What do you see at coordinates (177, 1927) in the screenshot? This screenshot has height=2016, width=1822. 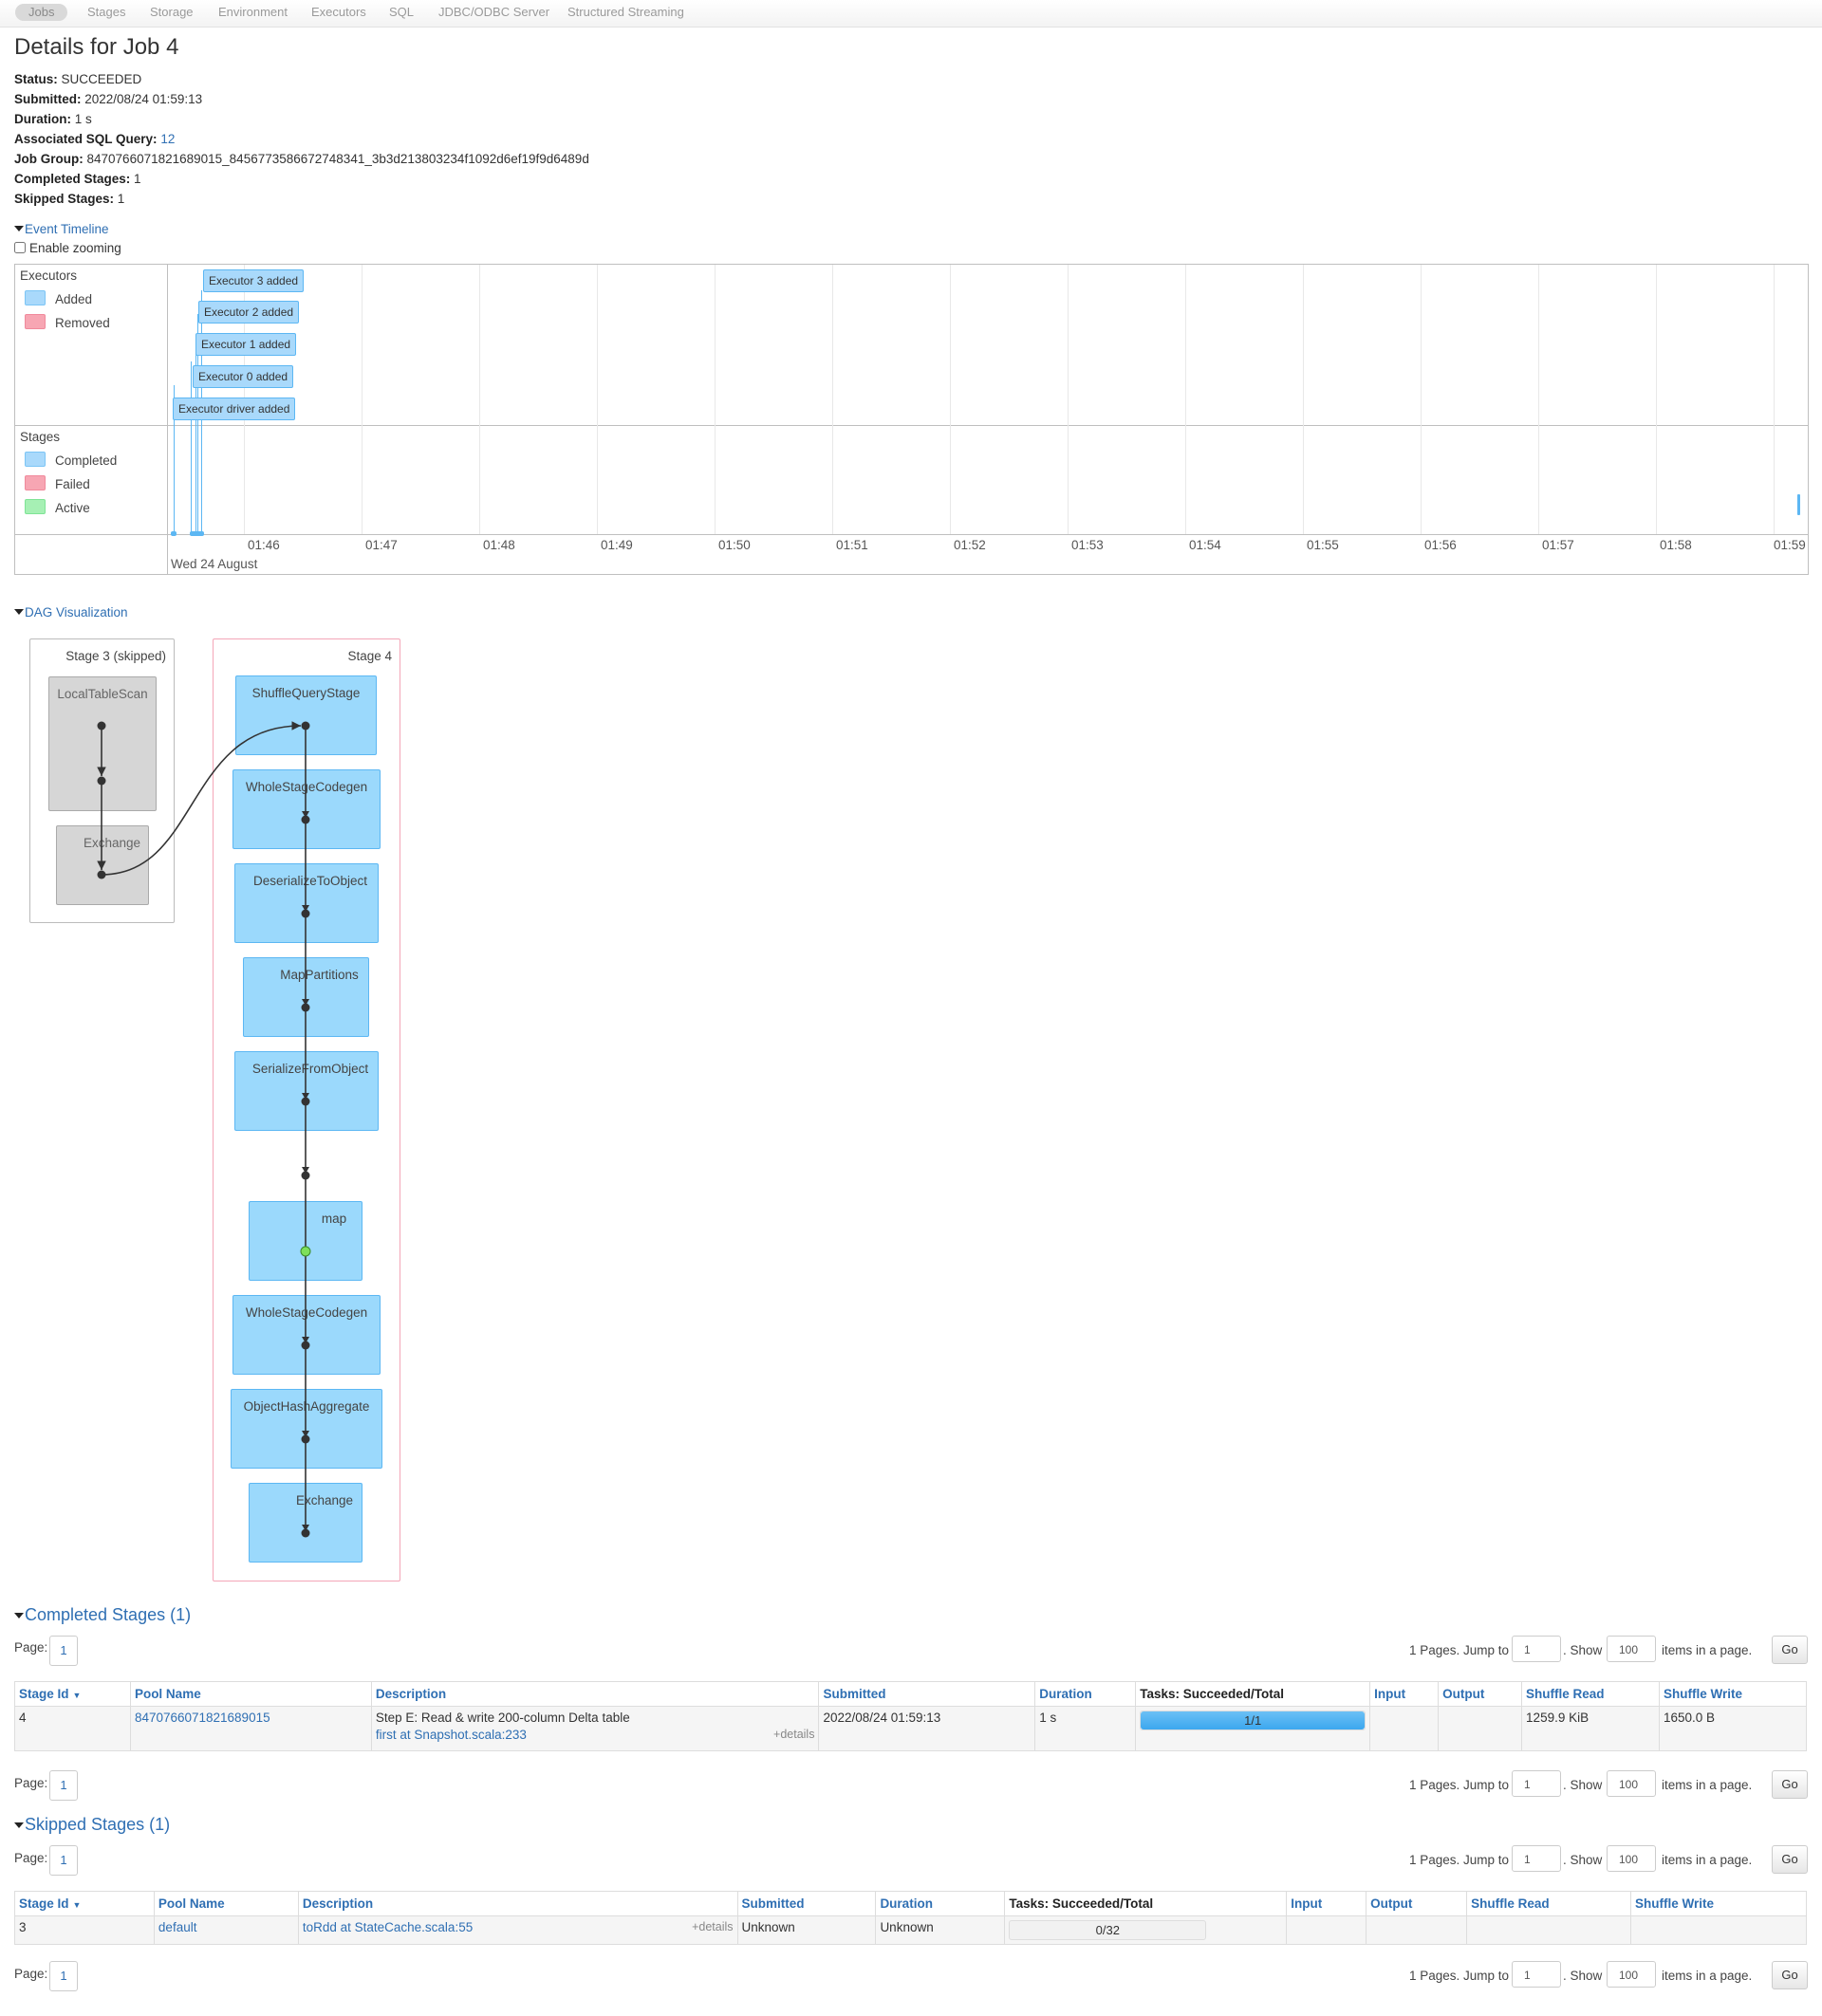 I see `pool-name-link: default` at bounding box center [177, 1927].